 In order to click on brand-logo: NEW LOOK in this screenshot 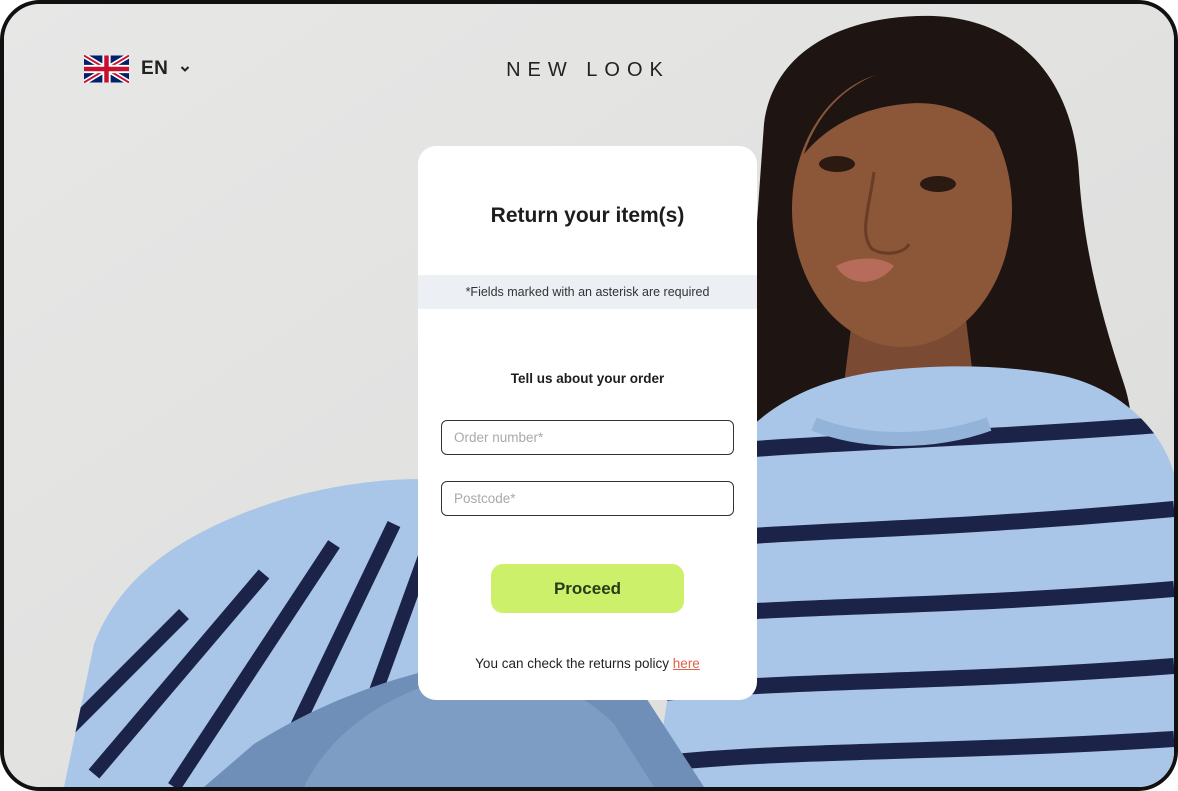, I will do `click(588, 70)`.